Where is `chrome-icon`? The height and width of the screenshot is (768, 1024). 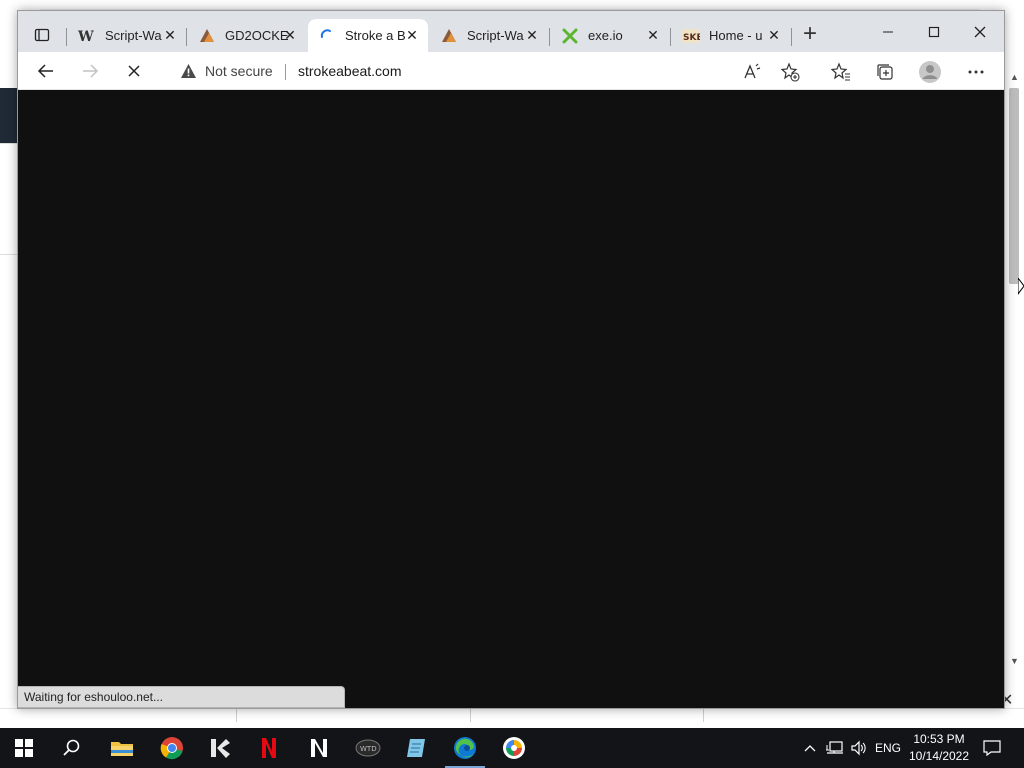 chrome-icon is located at coordinates (171, 748).